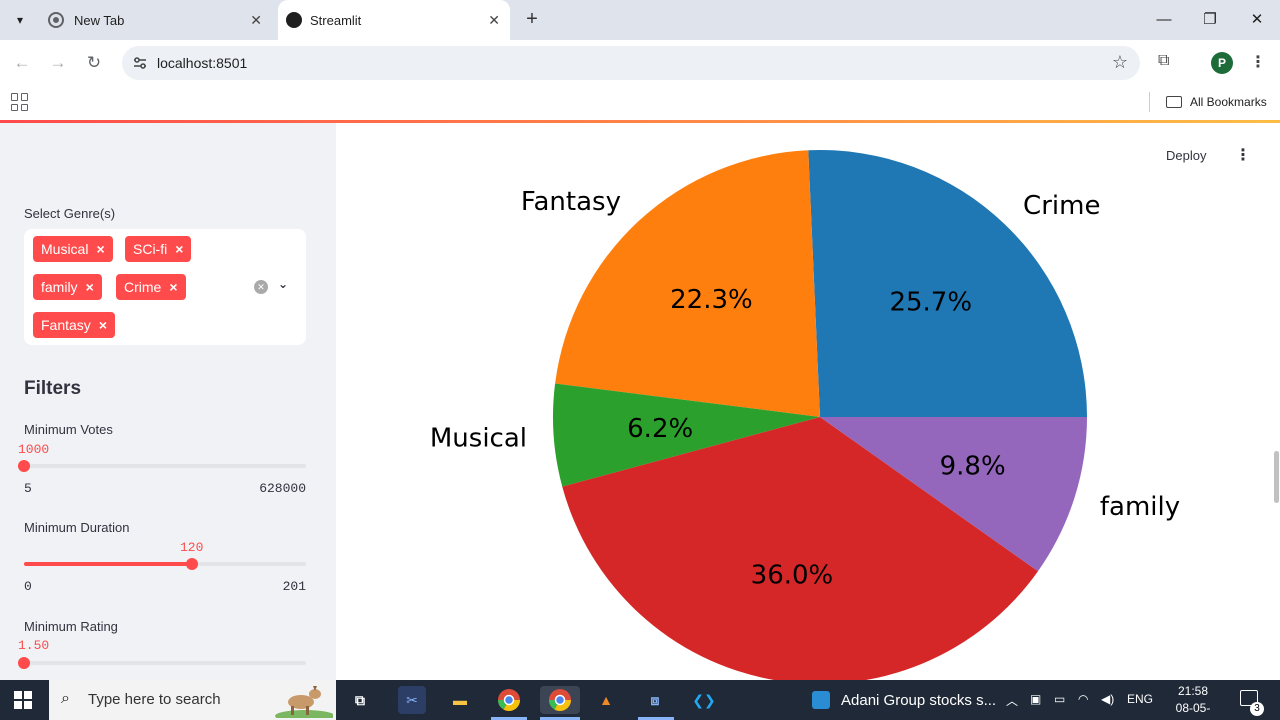 The height and width of the screenshot is (720, 1280). Describe the element at coordinates (704, 700) in the screenshot. I see `vscode-icon: ❮❯` at that location.